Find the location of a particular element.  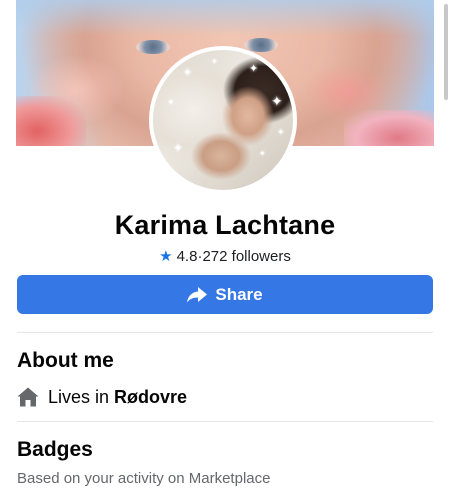

rating-followers-row: ★ 4.8·272 followers is located at coordinates (225, 256).